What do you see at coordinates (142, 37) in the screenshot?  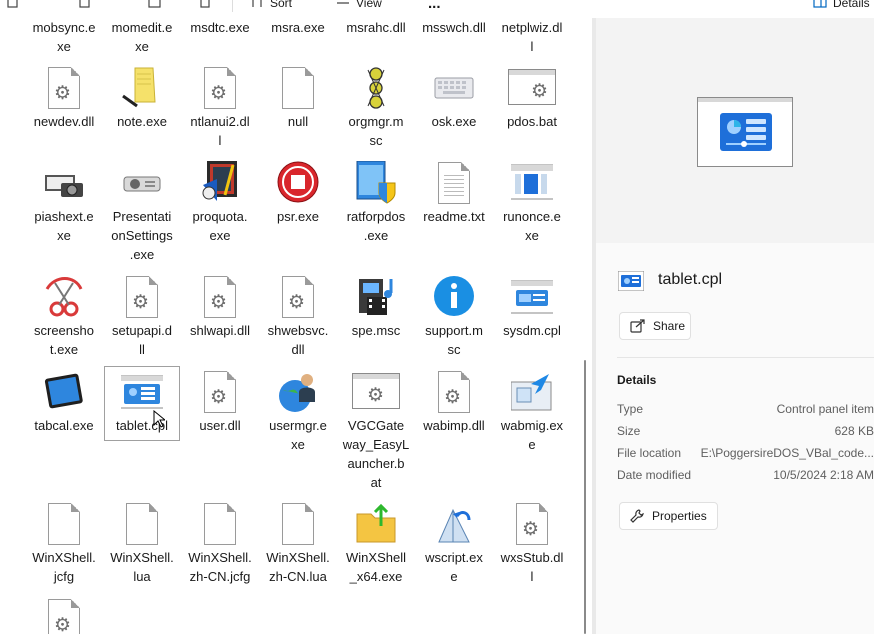 I see `file-item-momedit-exe: momedit.e xe` at bounding box center [142, 37].